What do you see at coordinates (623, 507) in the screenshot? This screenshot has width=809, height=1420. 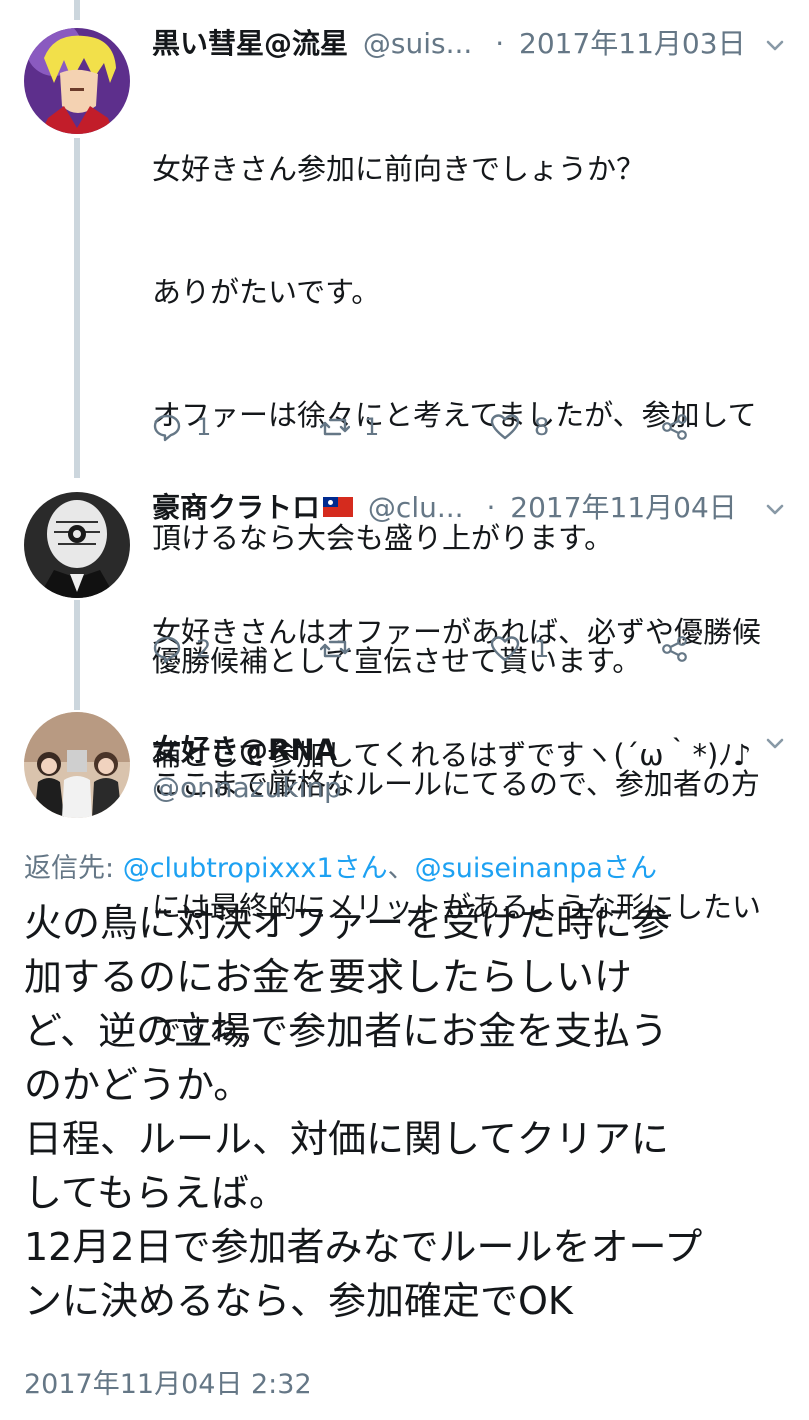 I see `tweet-date: 2017年11月04日` at bounding box center [623, 507].